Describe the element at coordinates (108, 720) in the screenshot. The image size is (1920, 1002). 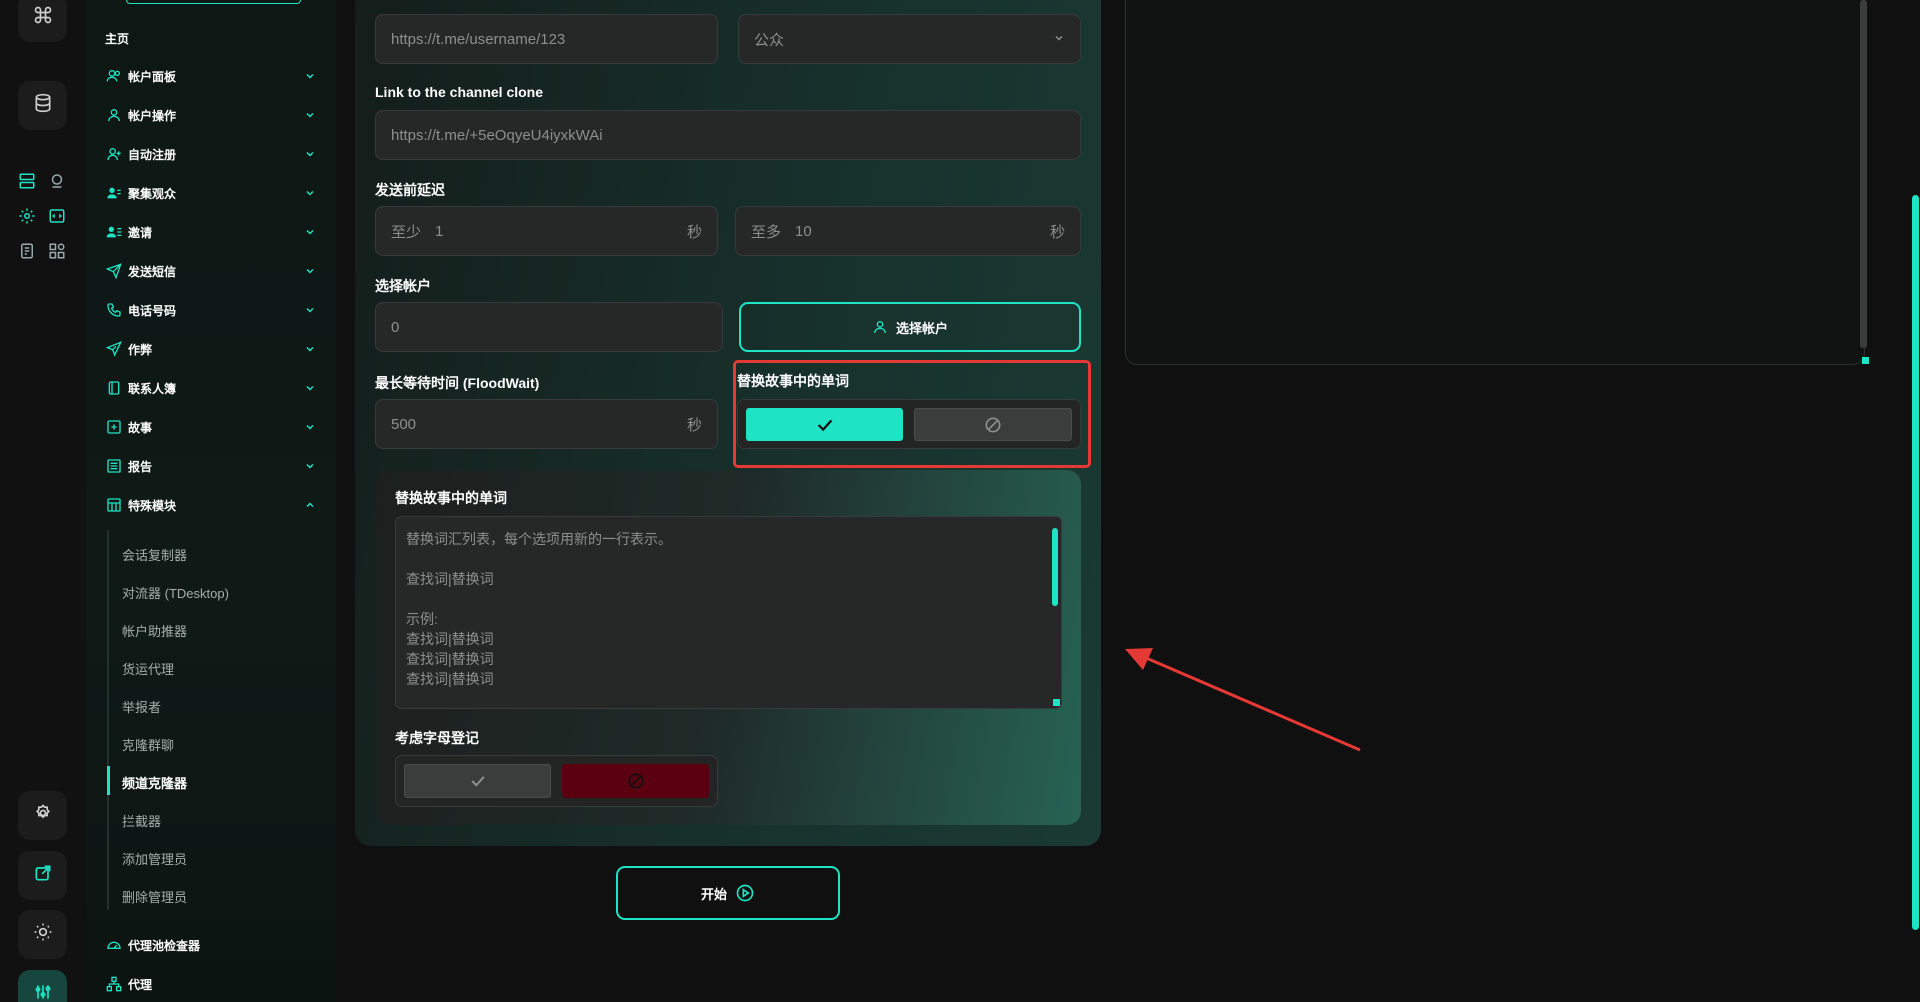
I see `submenu-line` at that location.